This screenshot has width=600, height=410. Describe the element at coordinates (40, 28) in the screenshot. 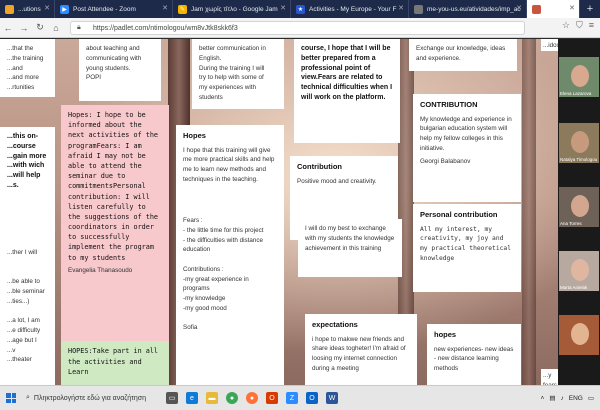

I see `reload-icon: ↻` at that location.